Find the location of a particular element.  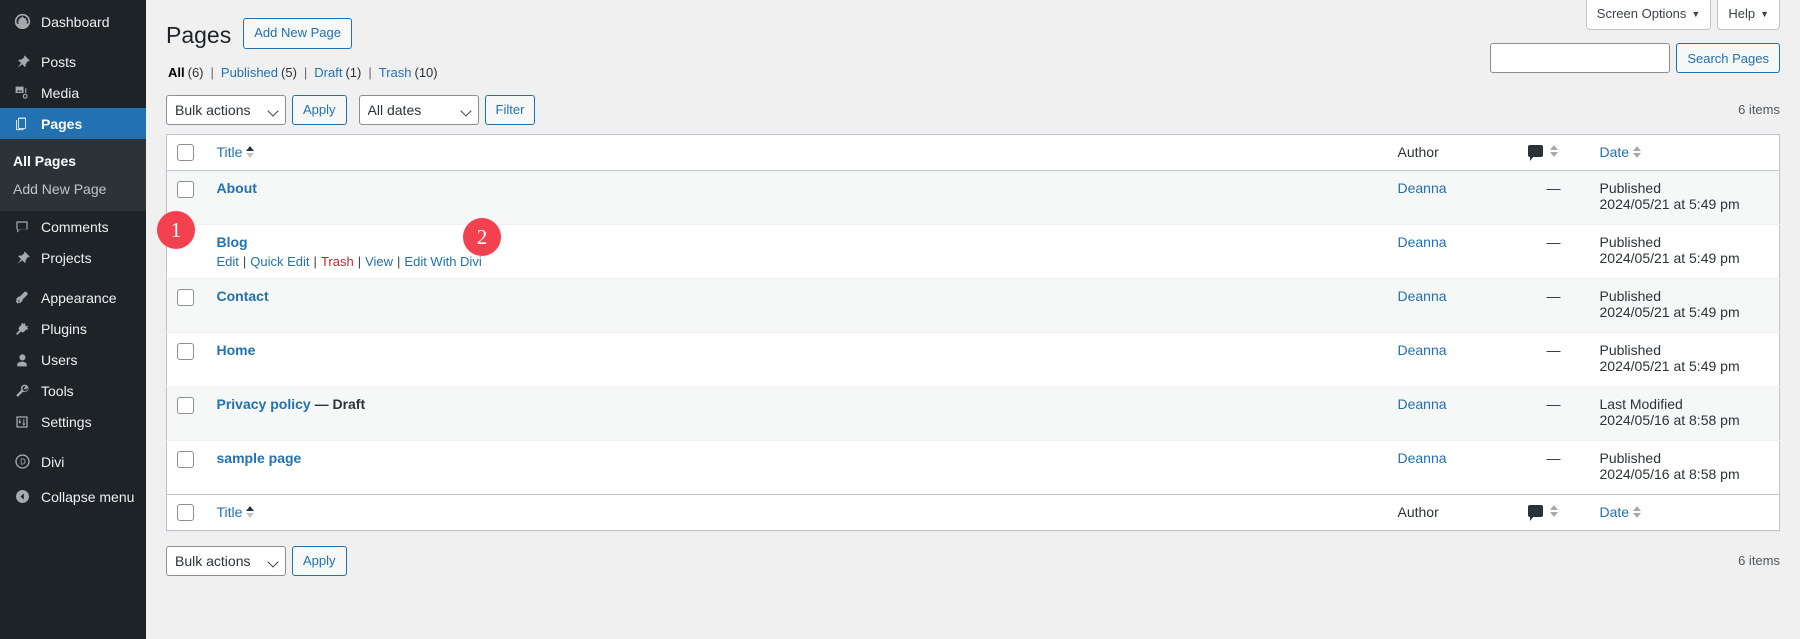

sidebar-item-projects: Projects is located at coordinates (73, 257).